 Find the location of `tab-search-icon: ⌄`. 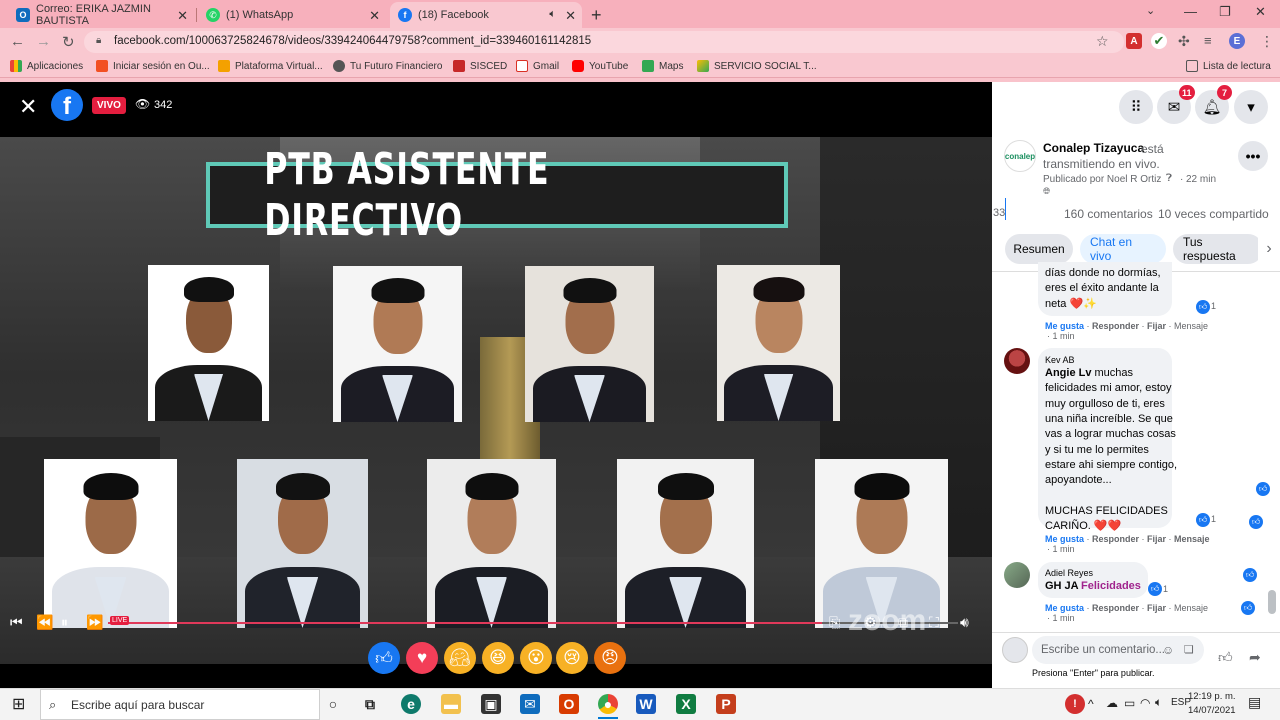

tab-search-icon: ⌄ is located at coordinates (1150, 10).